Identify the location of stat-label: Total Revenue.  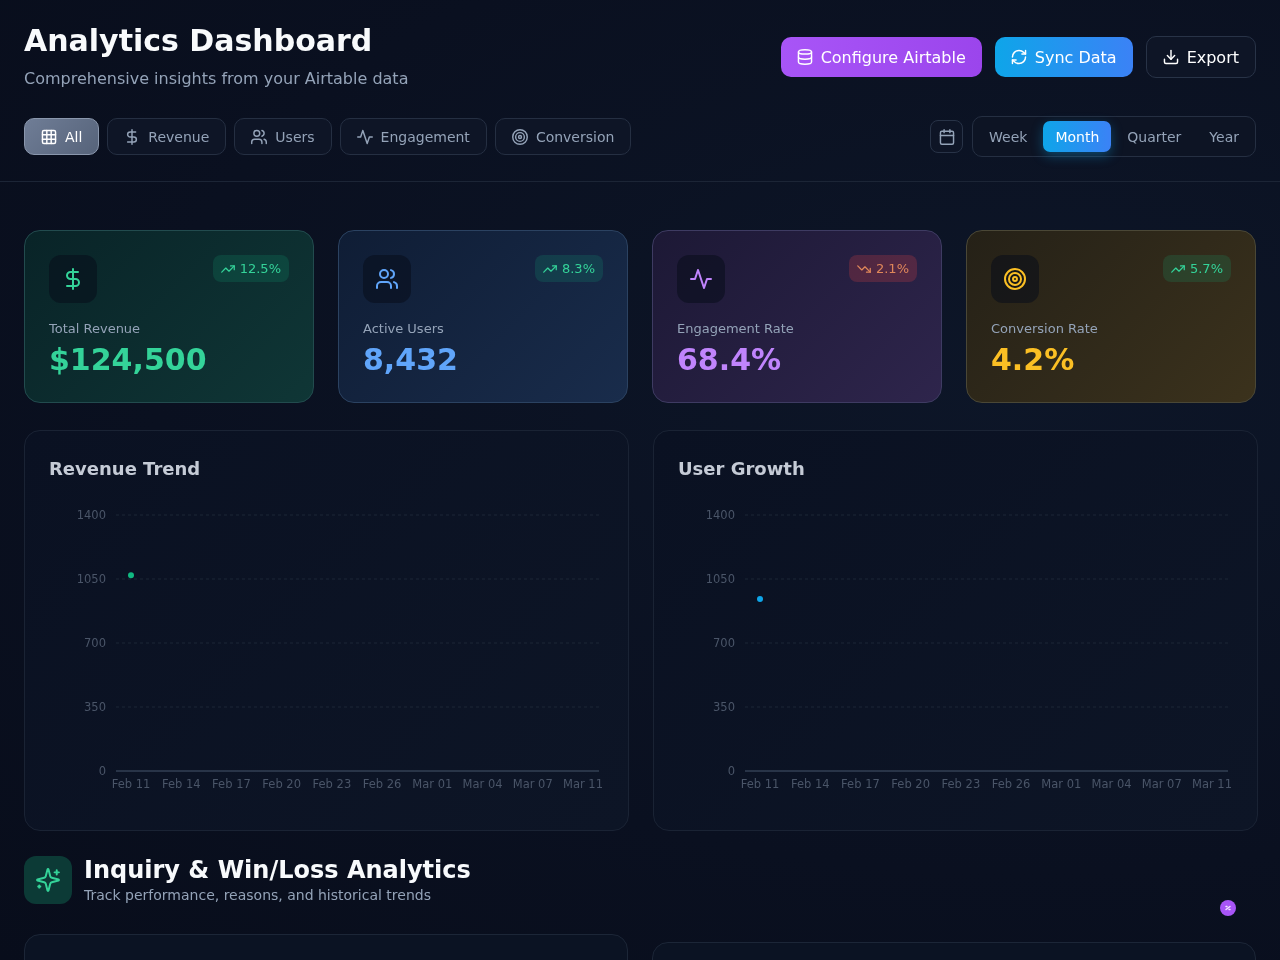
(95, 329).